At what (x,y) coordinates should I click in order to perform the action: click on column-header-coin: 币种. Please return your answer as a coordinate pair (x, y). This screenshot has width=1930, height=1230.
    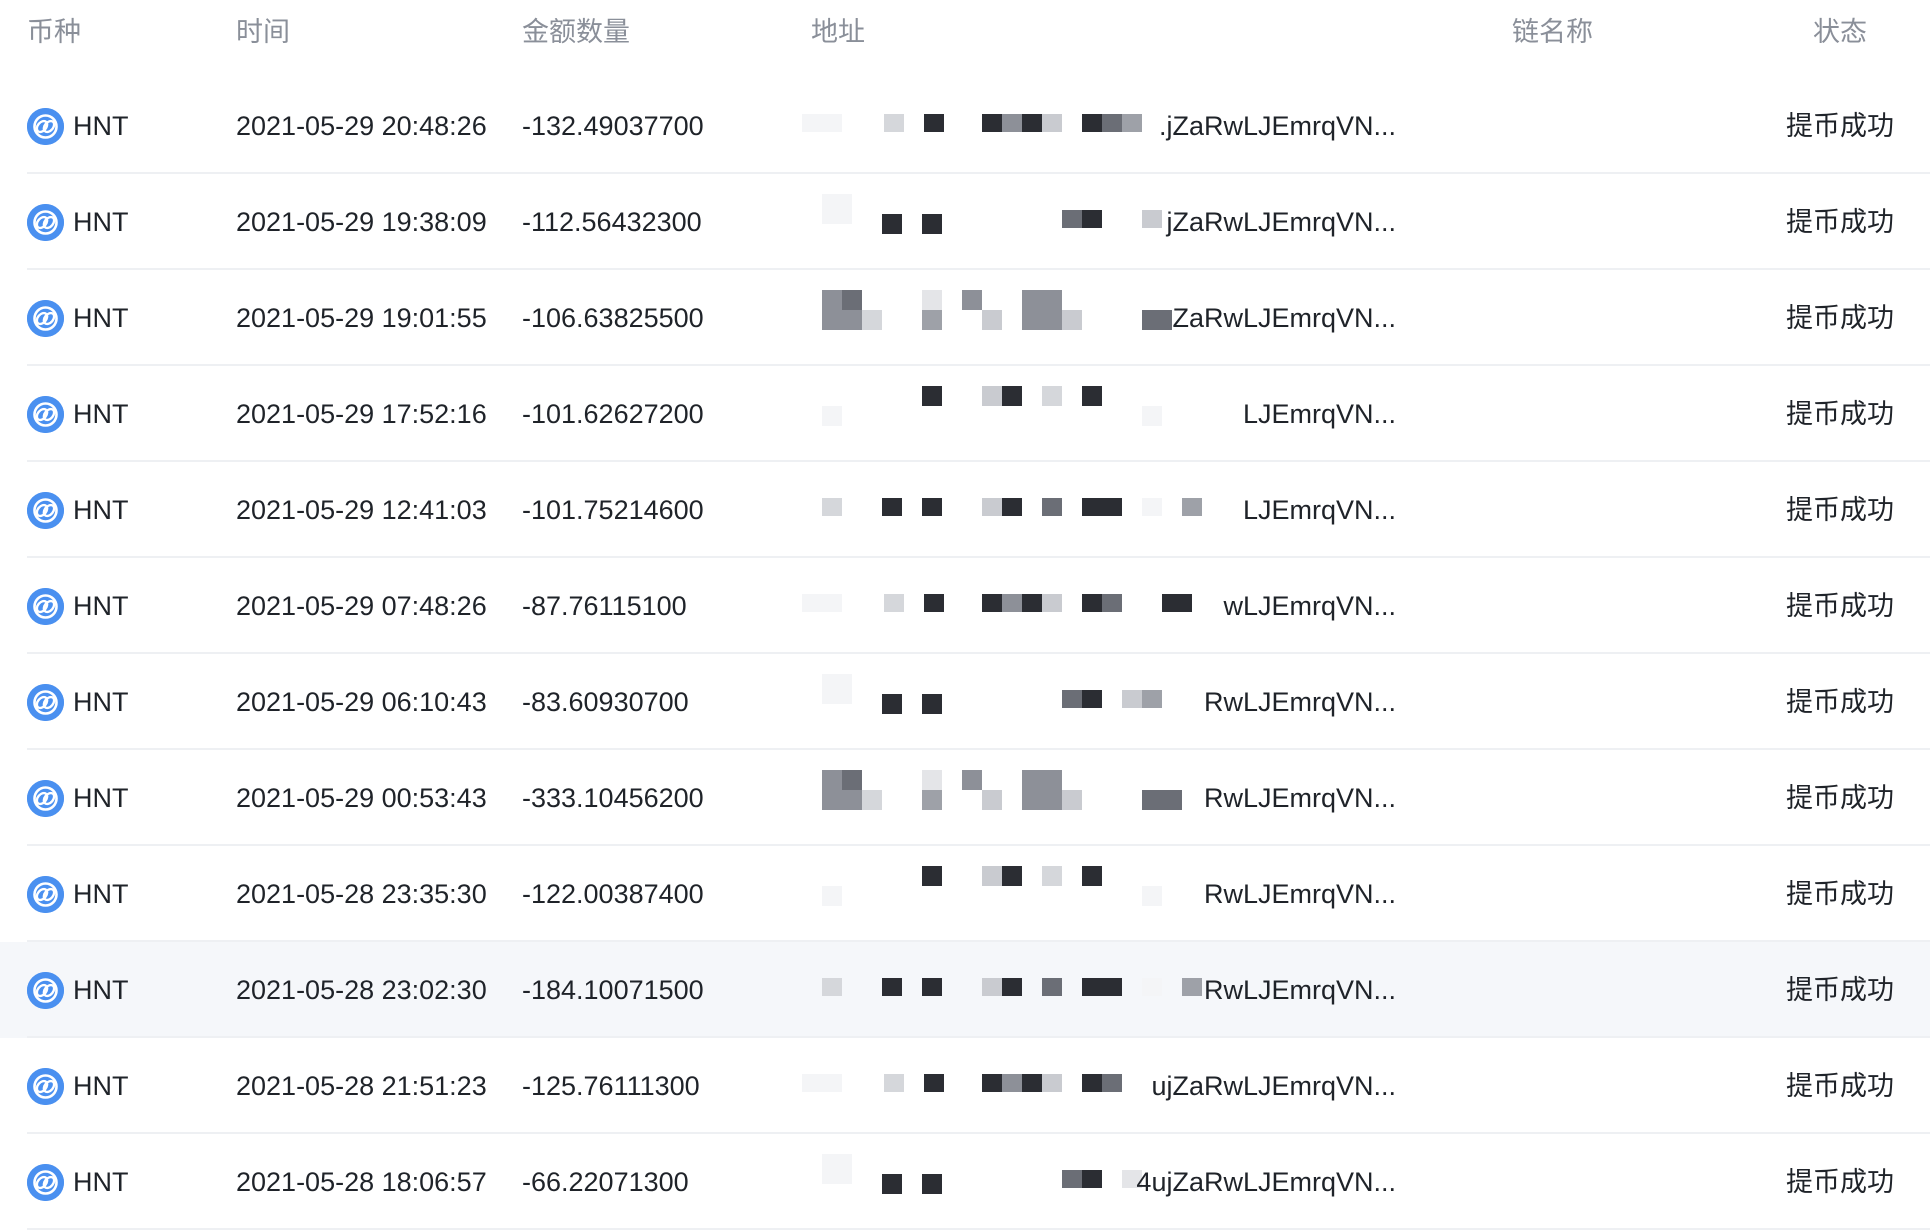
    Looking at the image, I should click on (54, 32).